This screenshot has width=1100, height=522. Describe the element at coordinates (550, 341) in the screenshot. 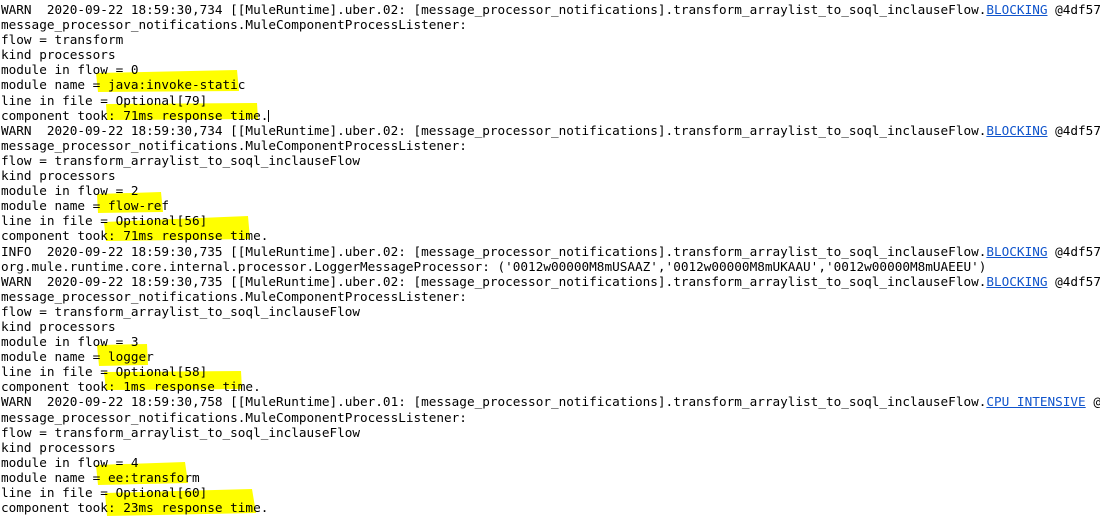

I see `log-line: module in flow = 3` at that location.